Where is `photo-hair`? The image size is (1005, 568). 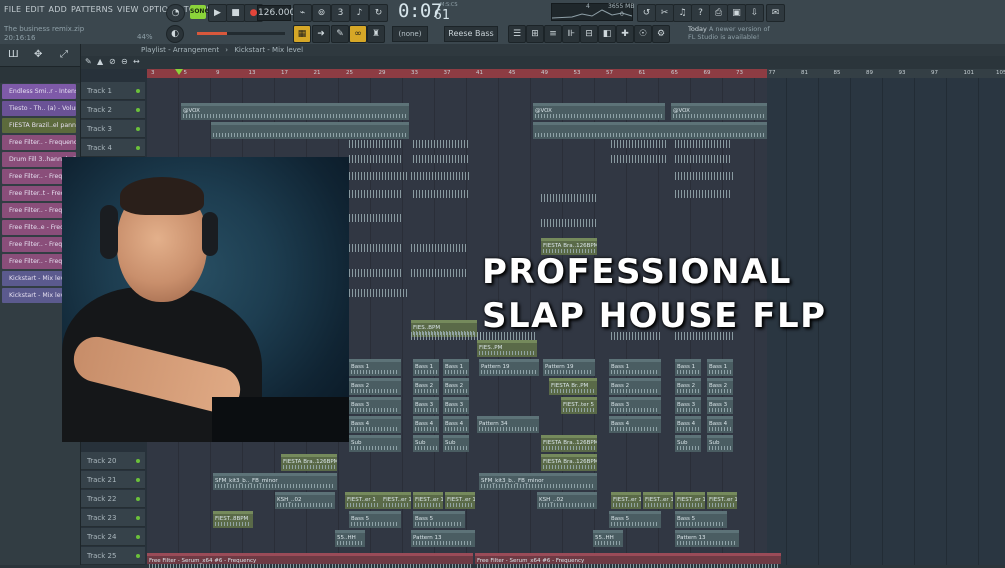 photo-hair is located at coordinates (162, 196).